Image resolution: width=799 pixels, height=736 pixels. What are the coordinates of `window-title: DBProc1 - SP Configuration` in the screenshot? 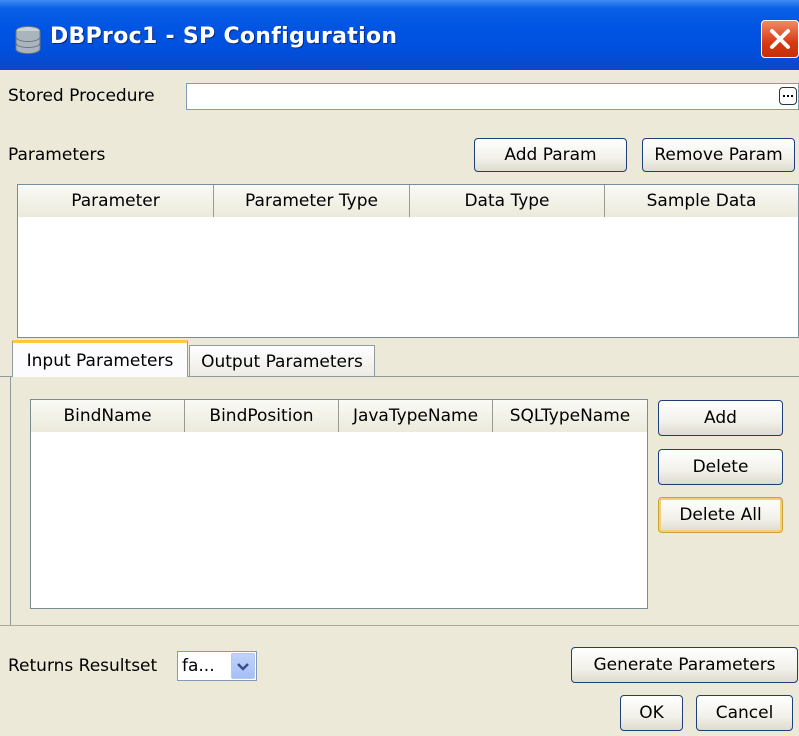 It's located at (224, 36).